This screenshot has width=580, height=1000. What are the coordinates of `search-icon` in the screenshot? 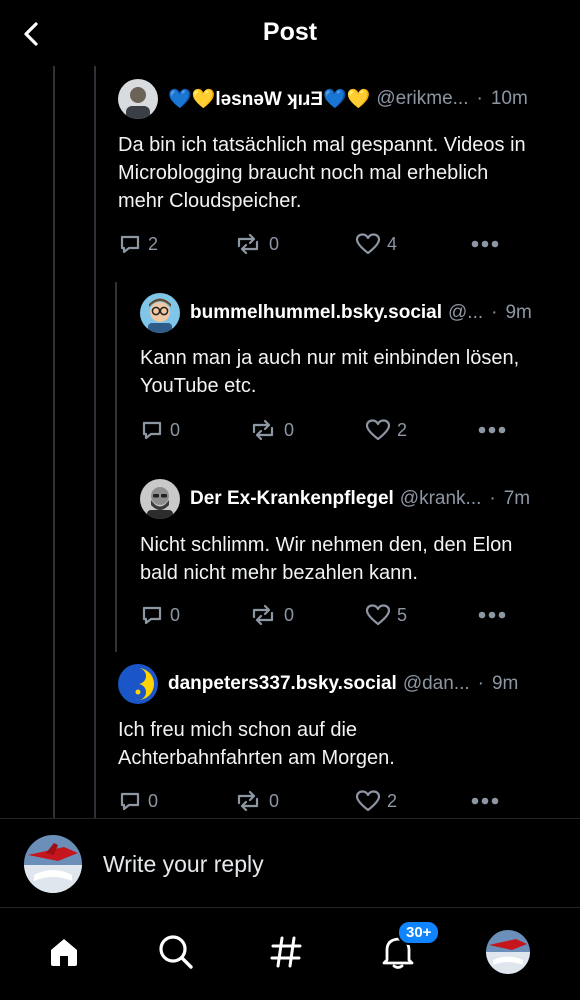 It's located at (176, 952).